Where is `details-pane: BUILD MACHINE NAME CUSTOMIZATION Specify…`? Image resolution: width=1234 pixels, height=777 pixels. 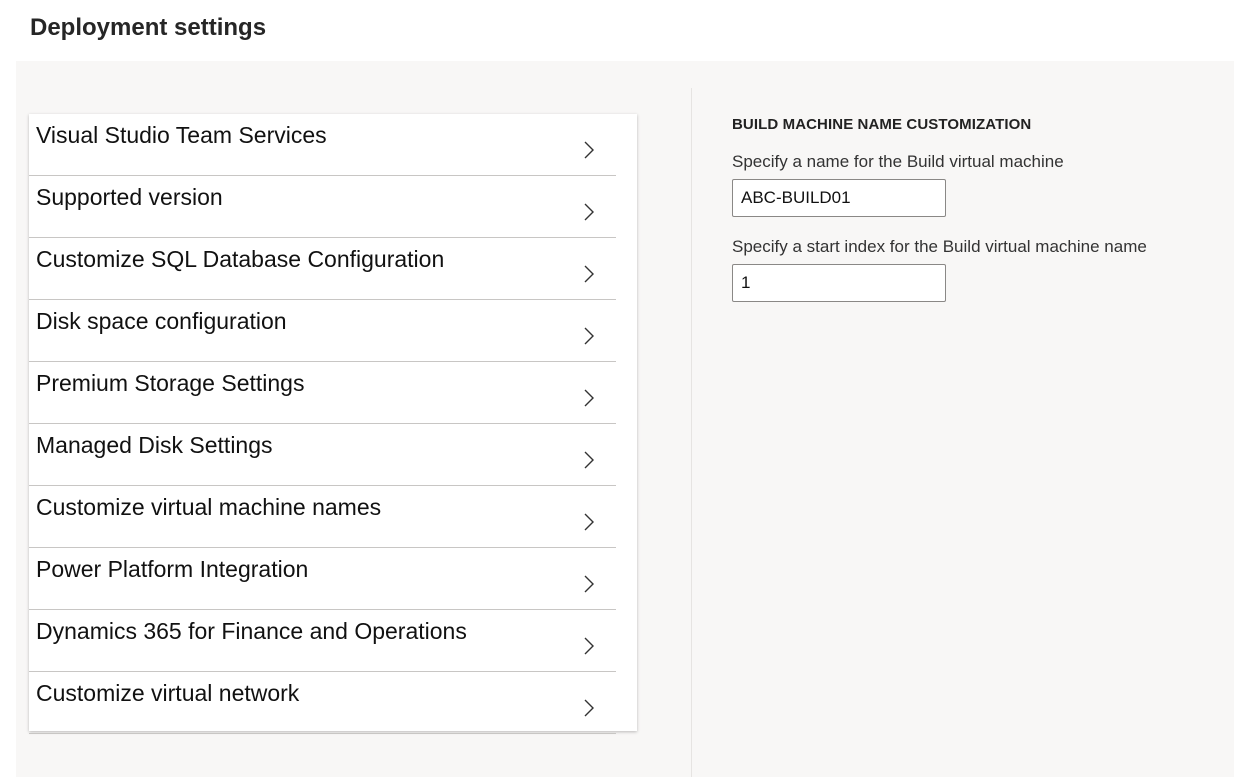
details-pane: BUILD MACHINE NAME CUSTOMIZATION Specify… is located at coordinates (972, 209).